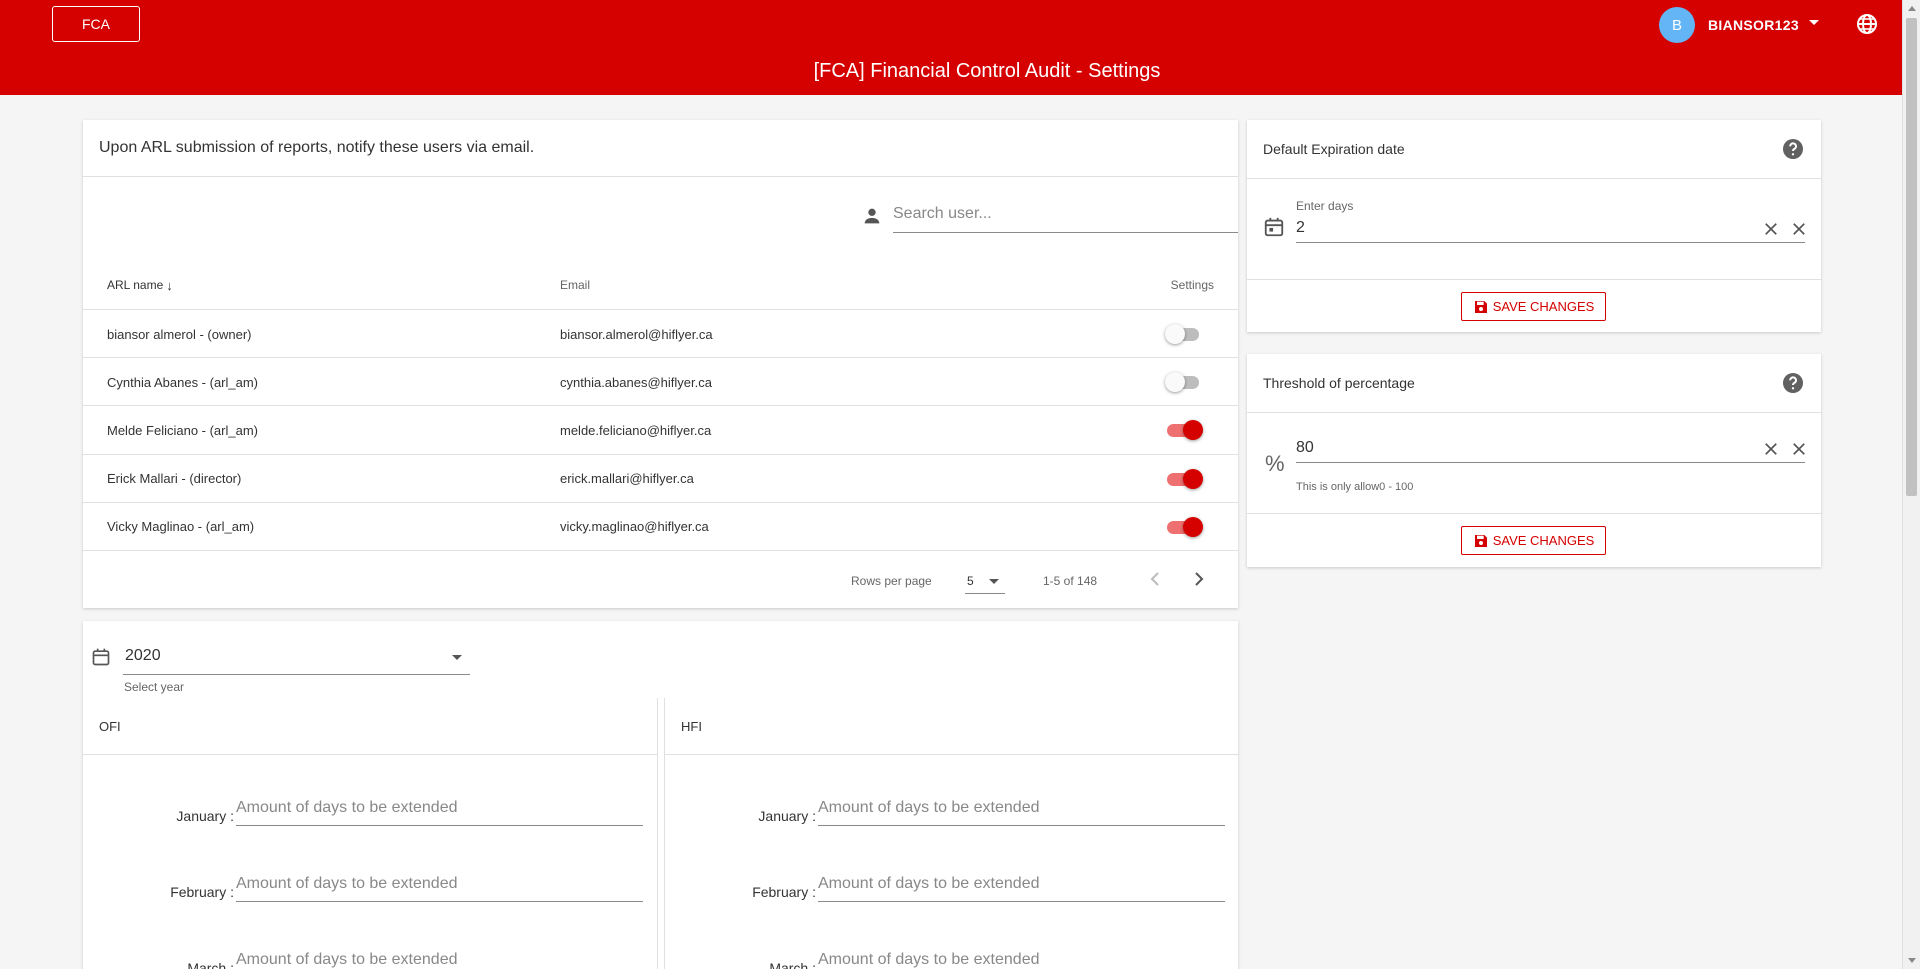  I want to click on ofi-month-row: March :, so click(370, 955).